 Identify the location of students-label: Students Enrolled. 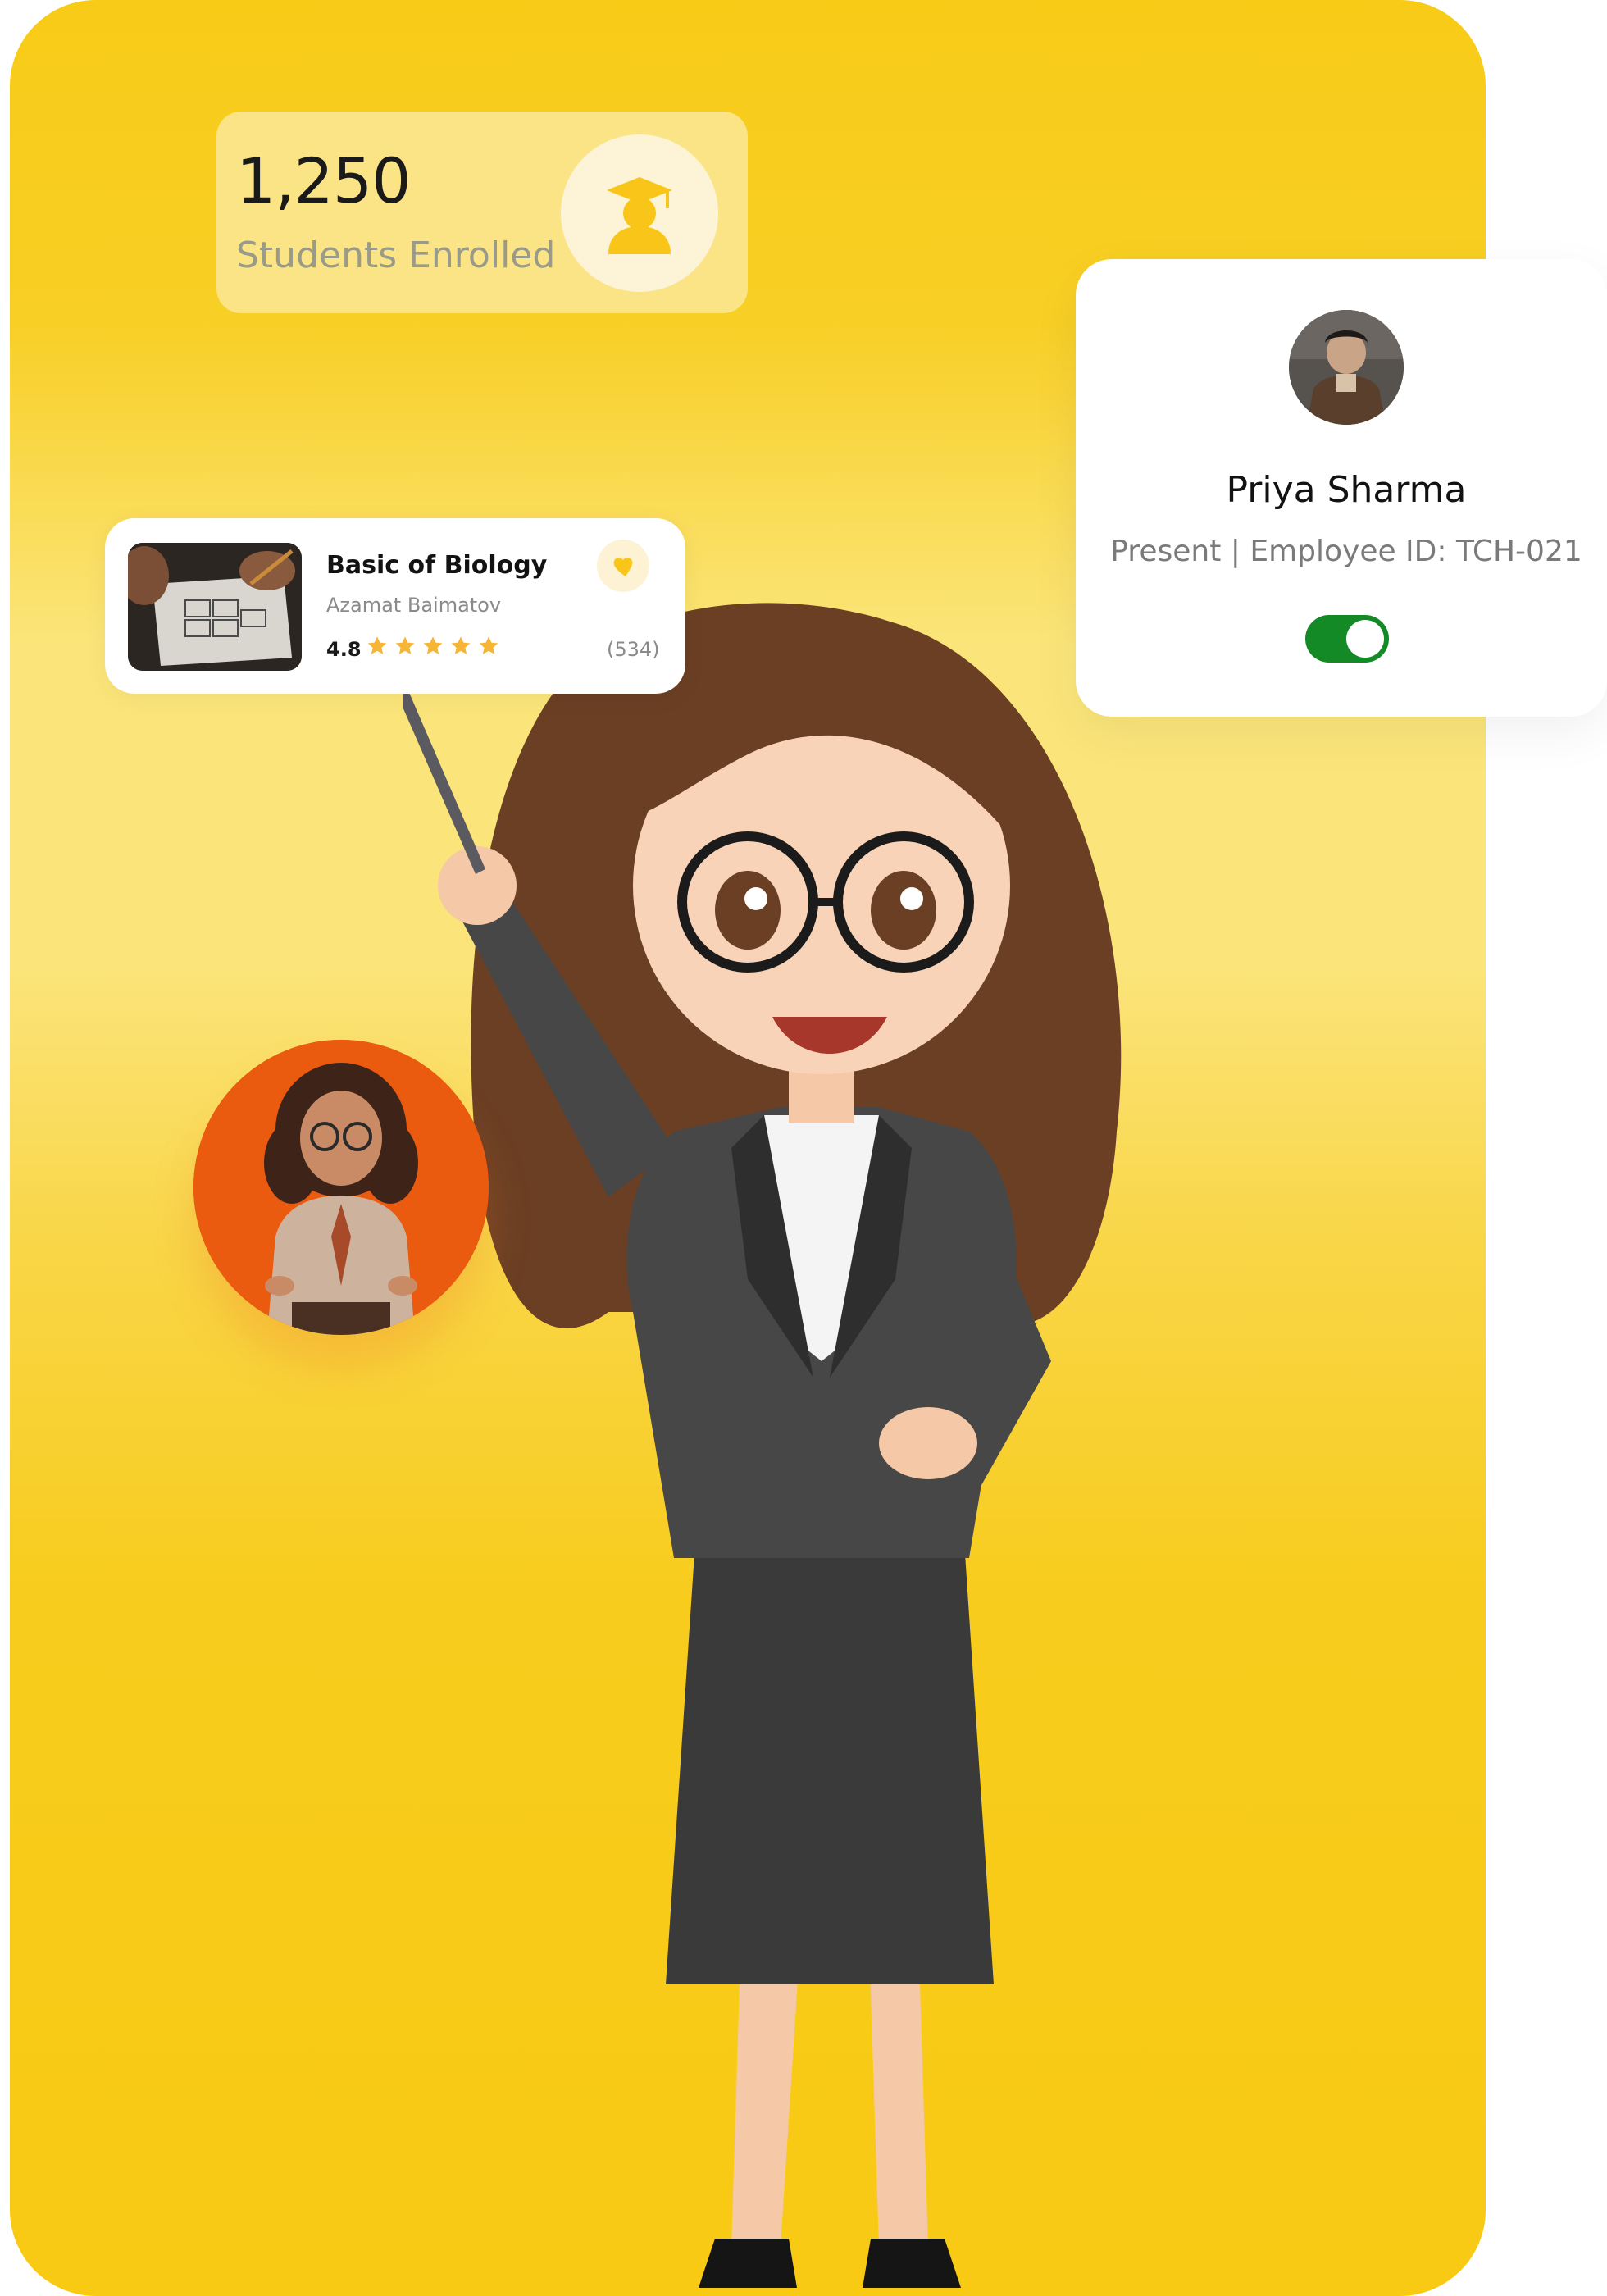
(396, 255).